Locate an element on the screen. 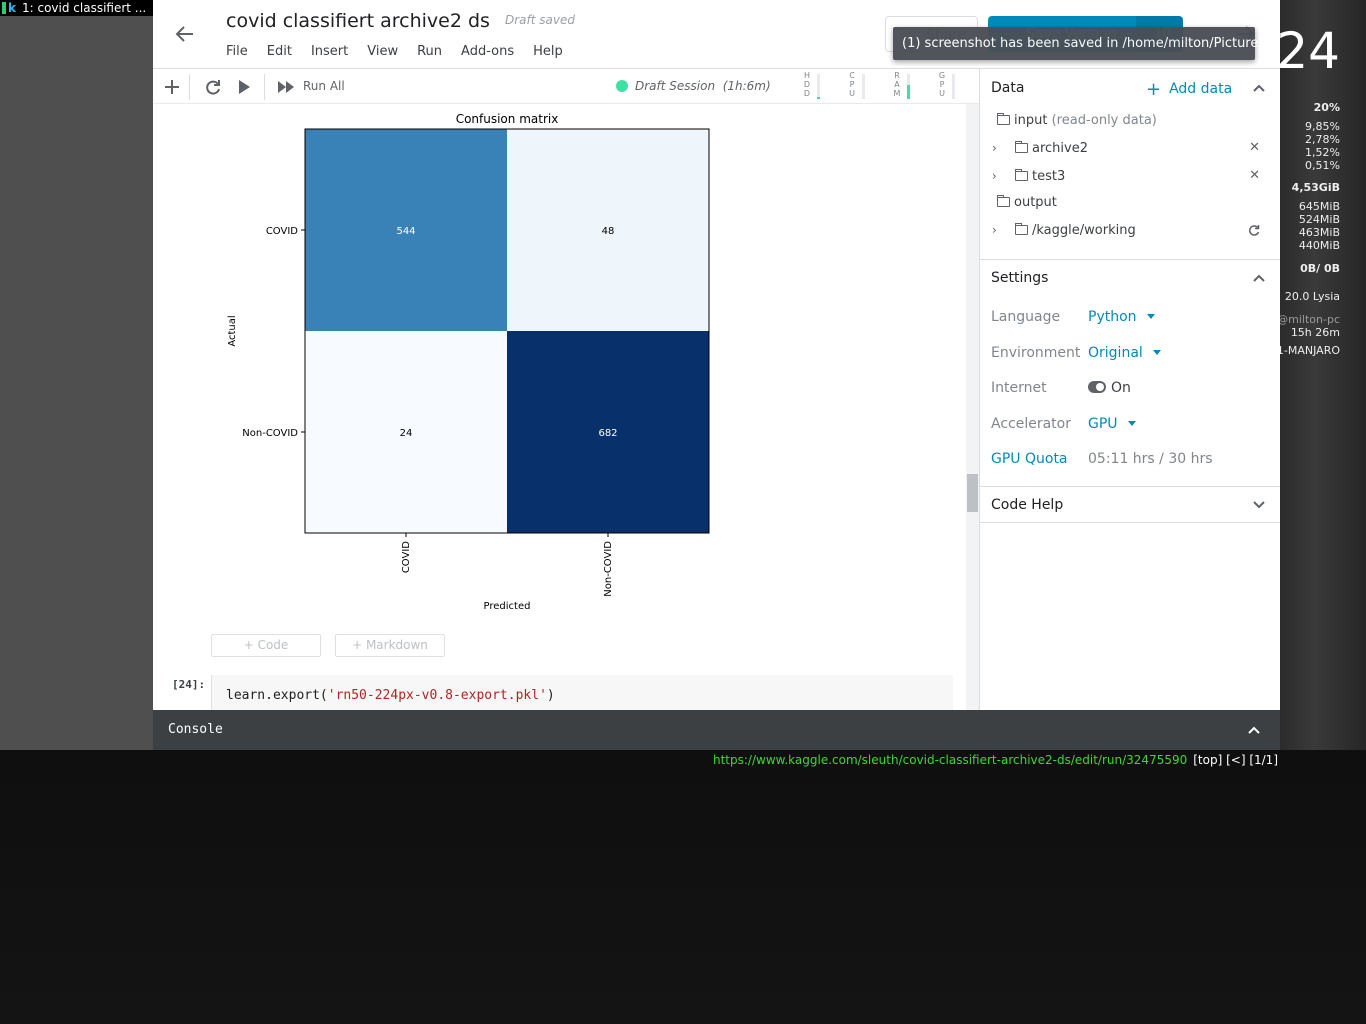 This screenshot has width=1366, height=1024. matrix-cell-value: 544 is located at coordinates (405, 231).